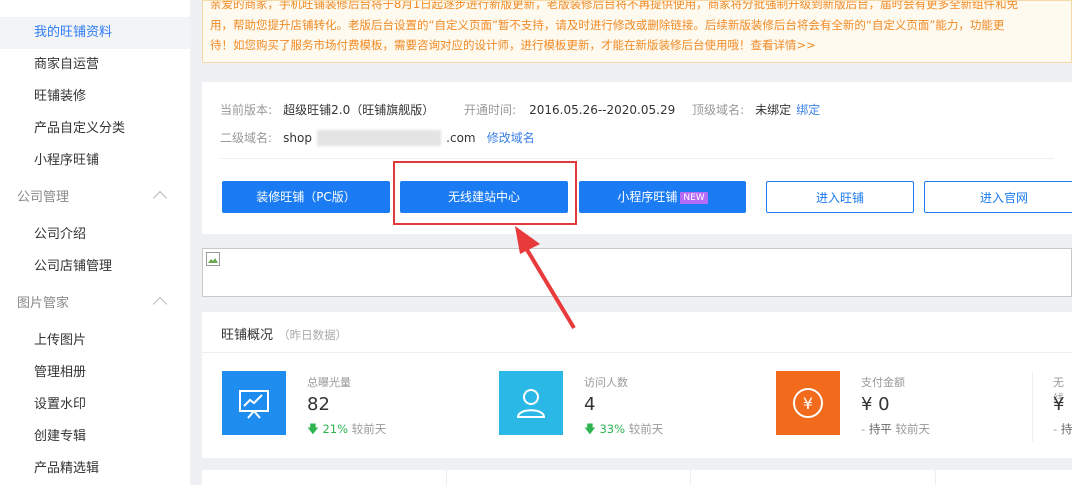  I want to click on stat-pct: 33%, so click(612, 429).